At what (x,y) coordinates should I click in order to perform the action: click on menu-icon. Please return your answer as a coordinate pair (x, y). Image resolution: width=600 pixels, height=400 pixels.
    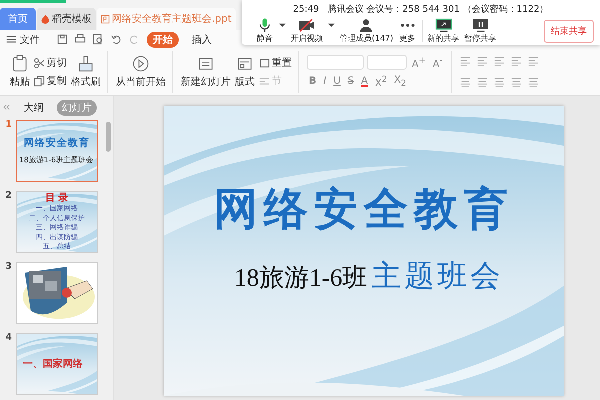
    Looking at the image, I should click on (11, 39).